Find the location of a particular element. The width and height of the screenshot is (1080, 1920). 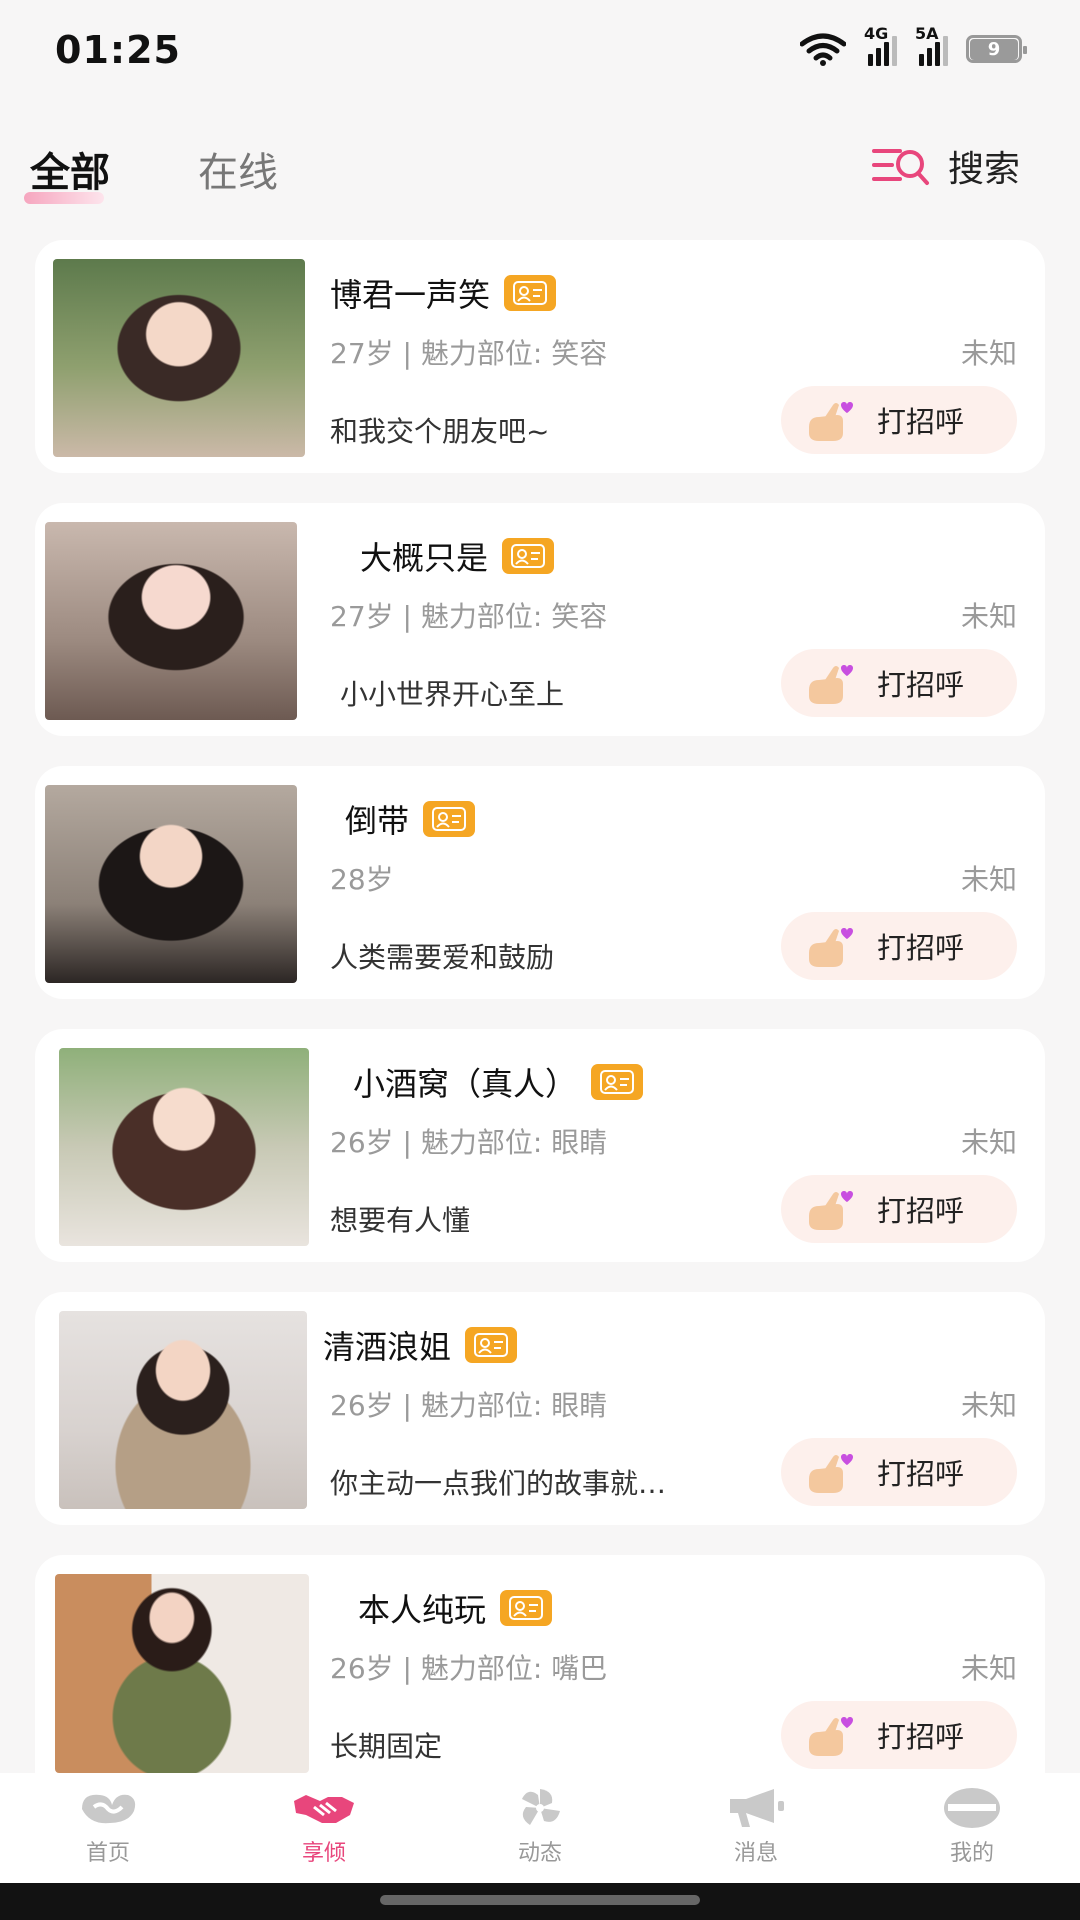

nav-mine: 我的 is located at coordinates (972, 1828).